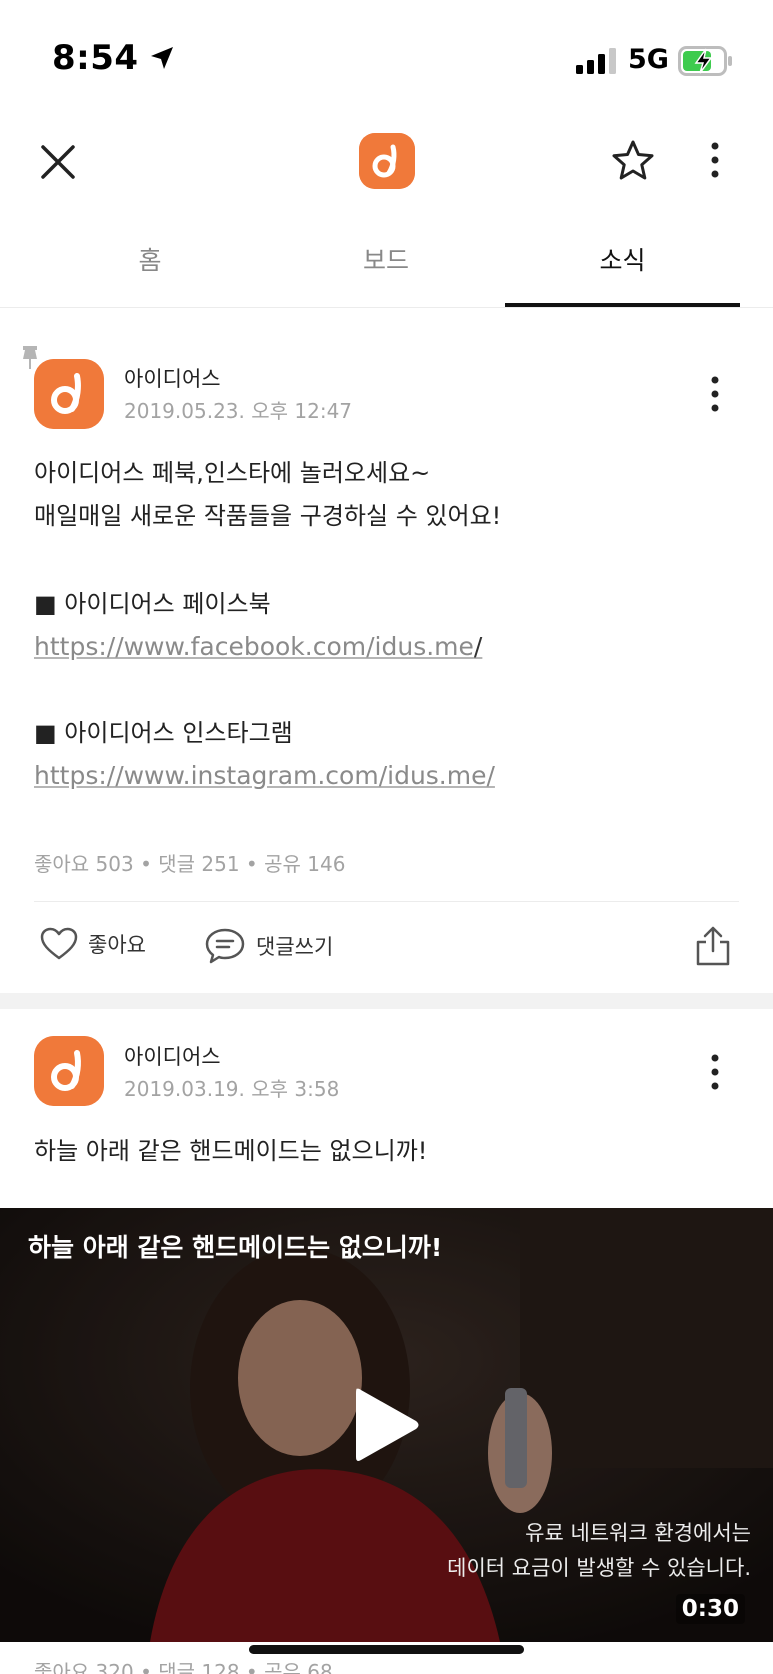  I want to click on section-heading: ■ 아이디어스 페이스북, so click(152, 604).